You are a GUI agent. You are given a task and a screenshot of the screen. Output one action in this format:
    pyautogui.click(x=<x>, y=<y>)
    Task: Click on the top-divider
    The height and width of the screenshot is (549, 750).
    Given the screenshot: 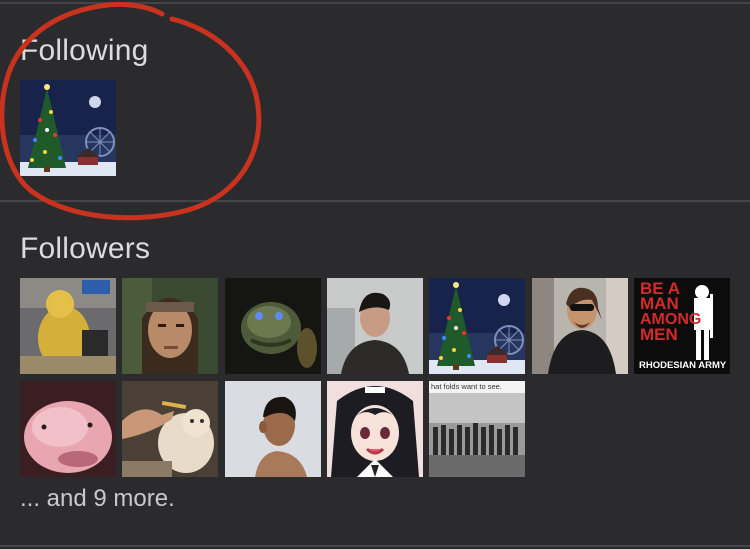 What is the action you would take?
    pyautogui.click(x=375, y=3)
    